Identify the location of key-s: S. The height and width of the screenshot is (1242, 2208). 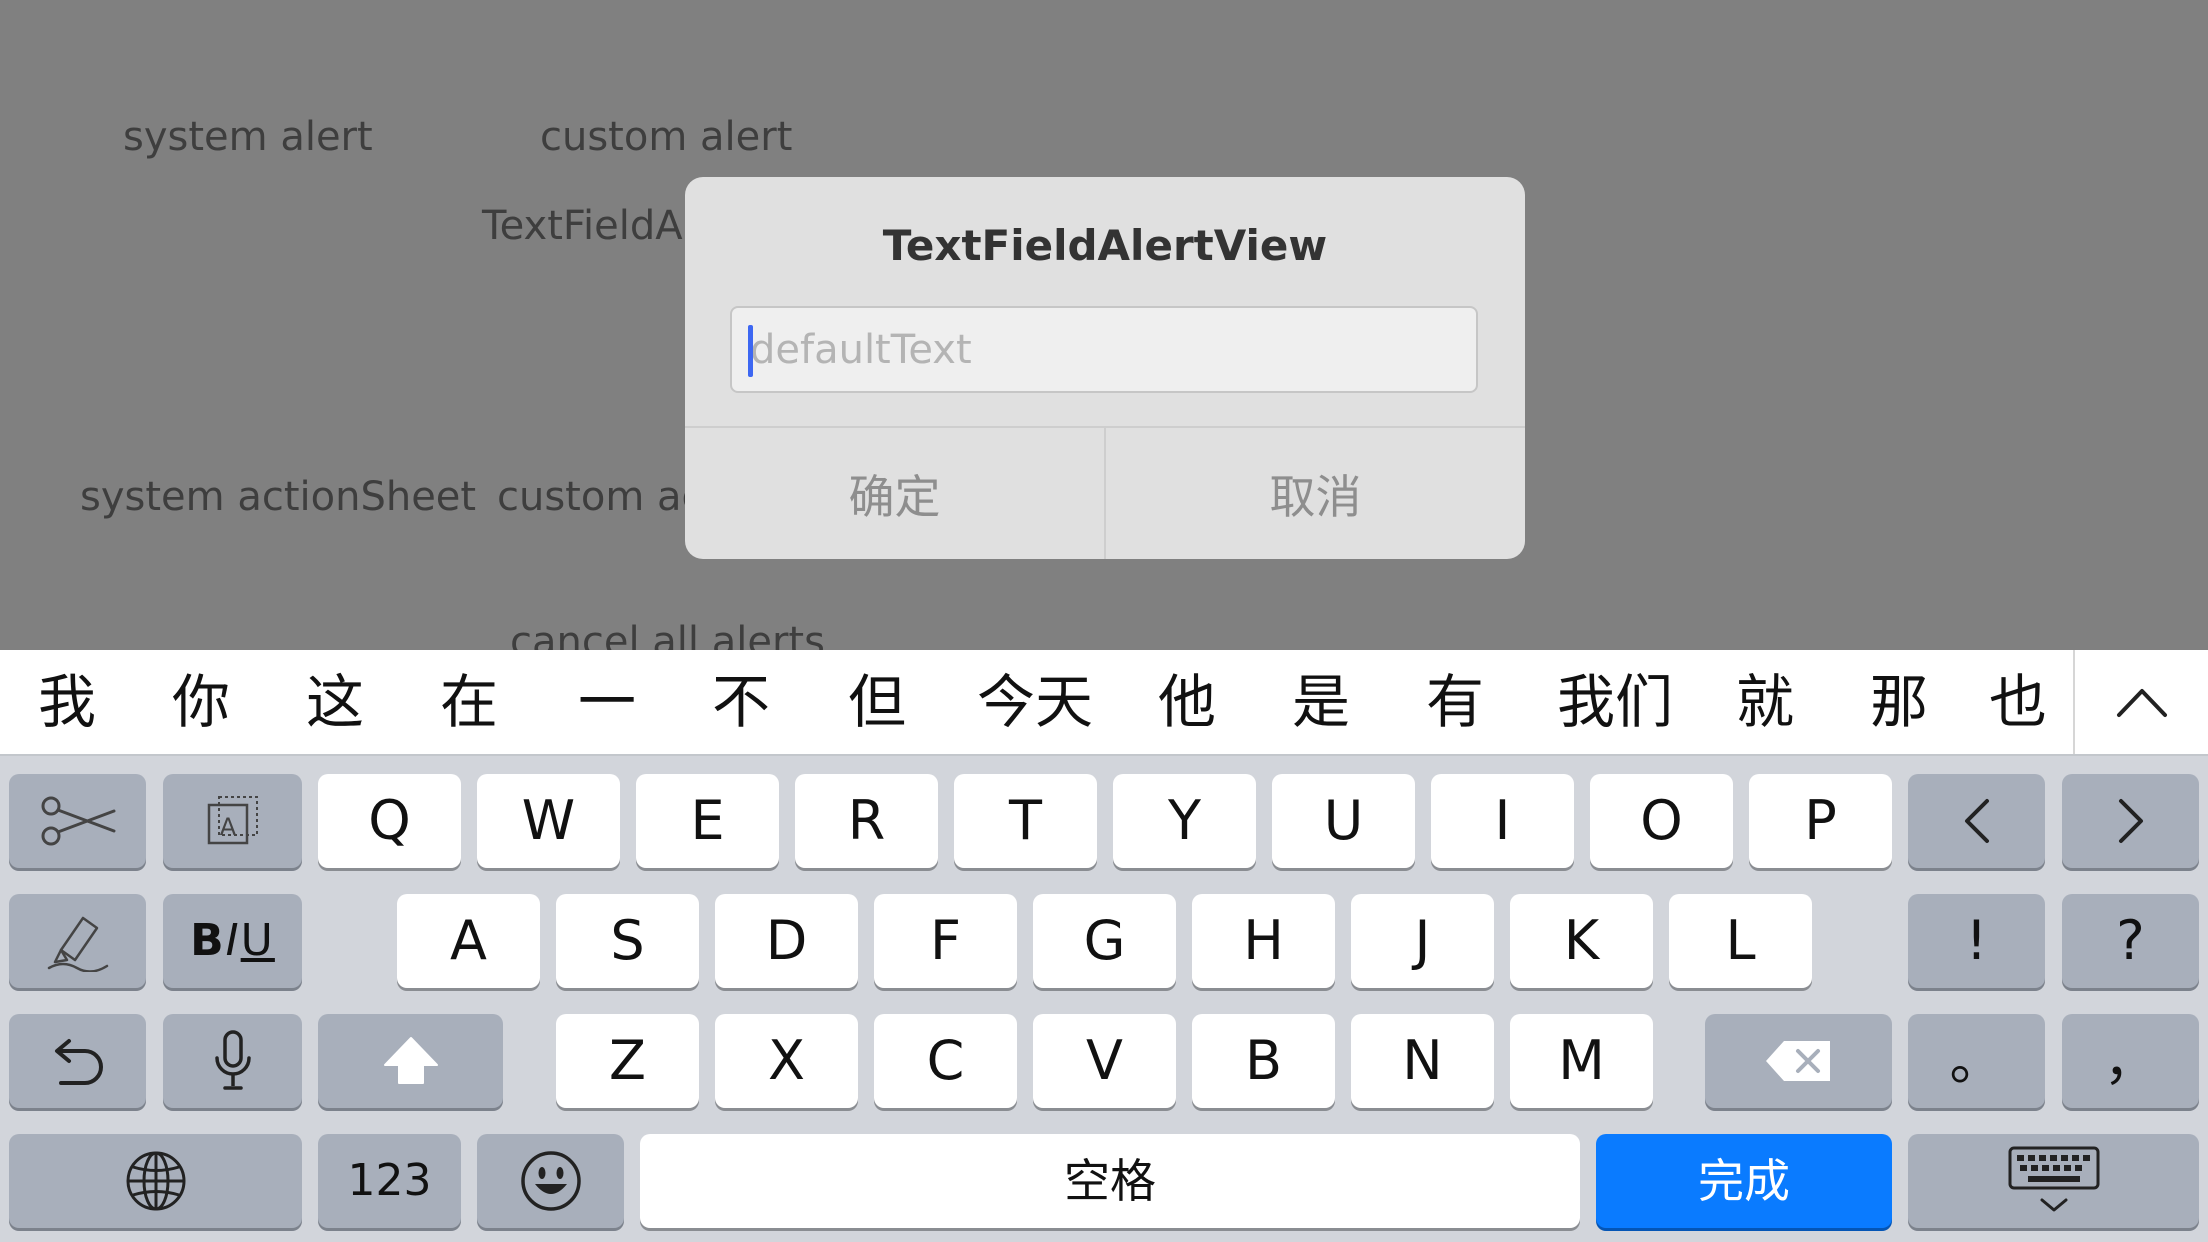
(627, 941).